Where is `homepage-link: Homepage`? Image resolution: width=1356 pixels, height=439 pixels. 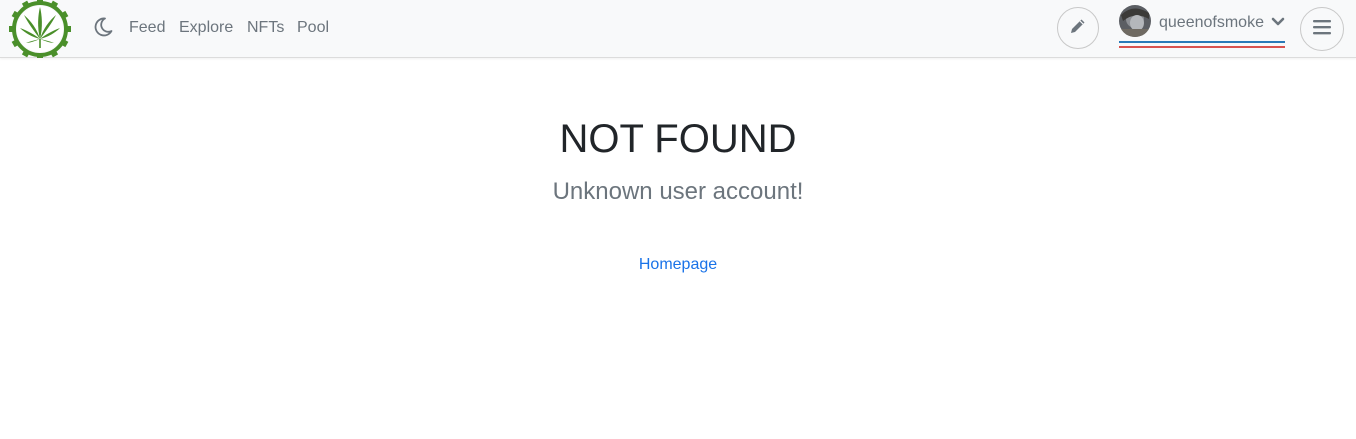
homepage-link: Homepage is located at coordinates (678, 264).